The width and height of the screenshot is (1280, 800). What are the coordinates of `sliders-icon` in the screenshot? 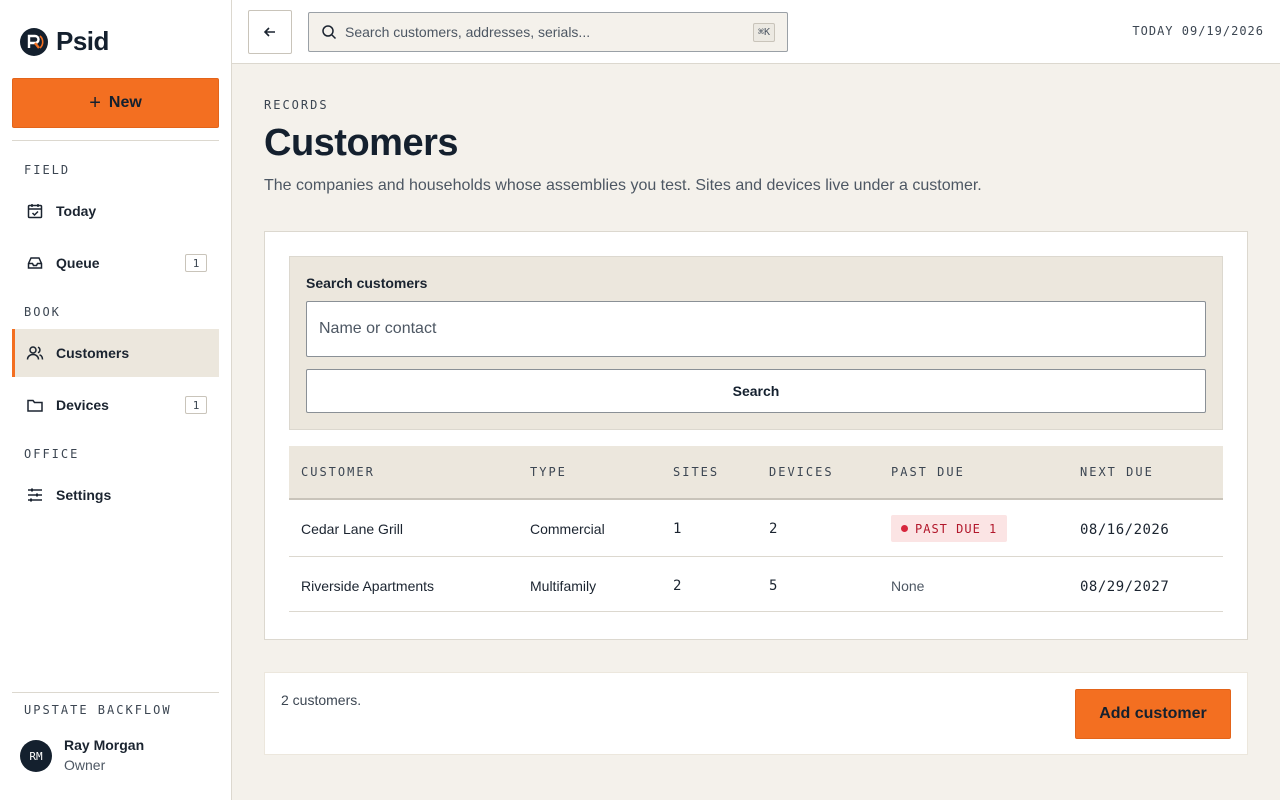 It's located at (35, 495).